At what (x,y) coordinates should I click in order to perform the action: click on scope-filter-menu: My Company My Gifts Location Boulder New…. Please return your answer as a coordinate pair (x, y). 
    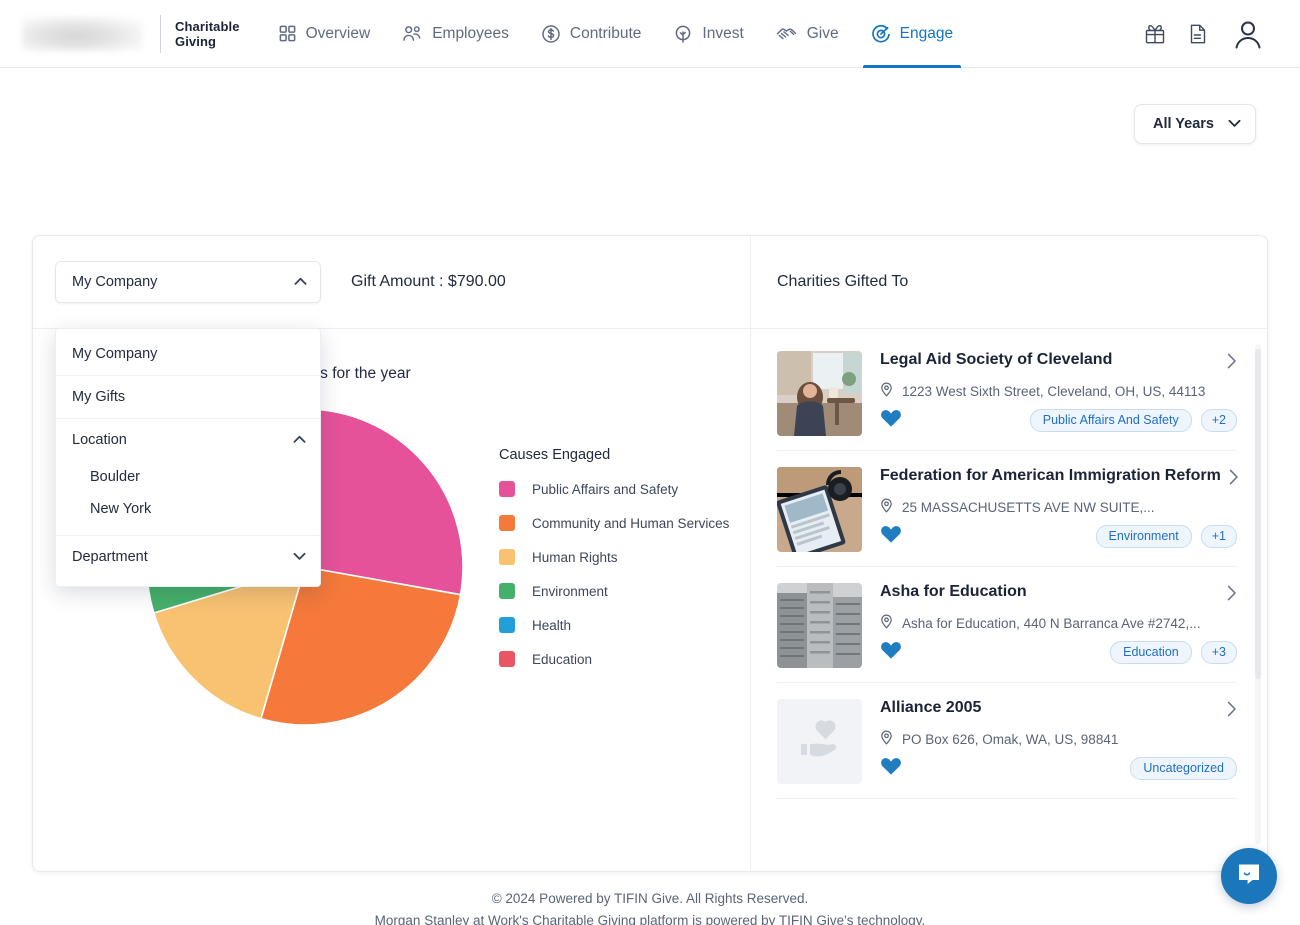
    Looking at the image, I should click on (188, 457).